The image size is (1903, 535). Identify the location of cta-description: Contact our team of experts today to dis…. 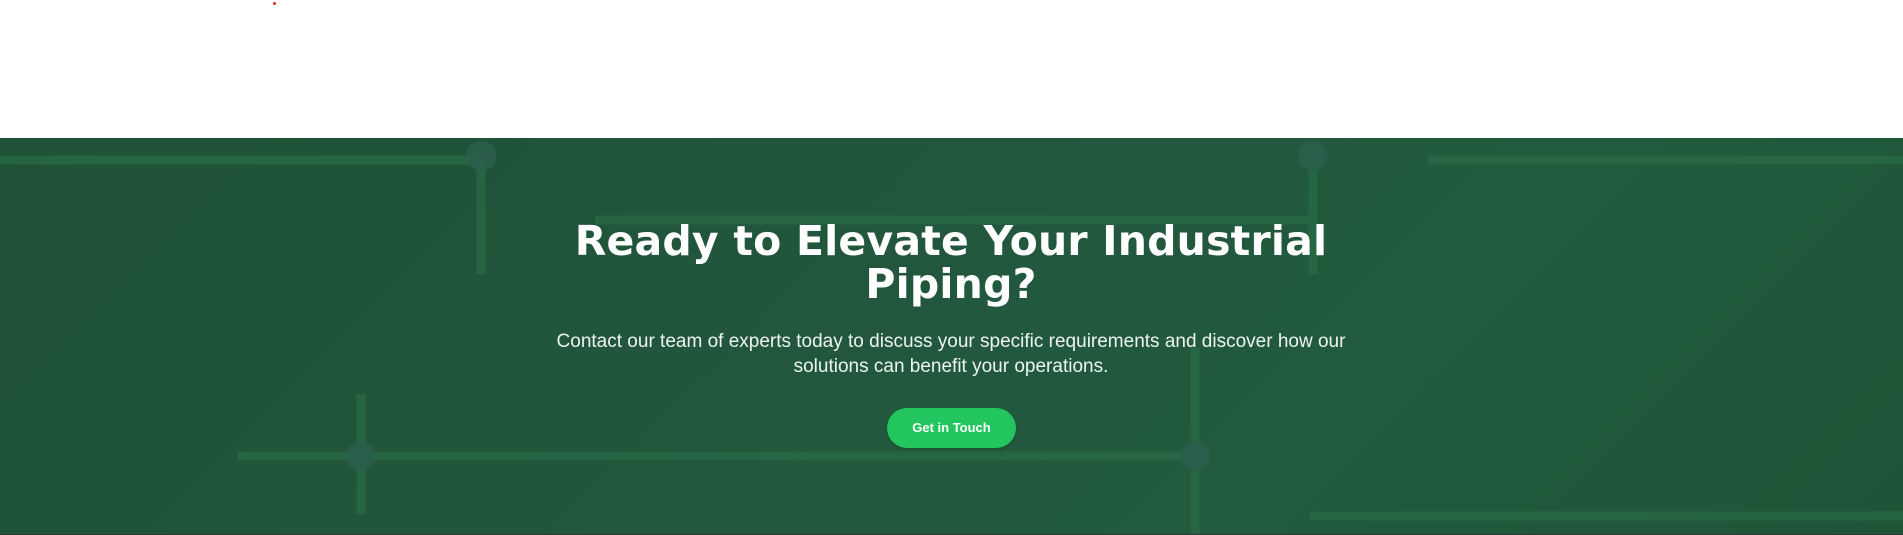
(951, 354).